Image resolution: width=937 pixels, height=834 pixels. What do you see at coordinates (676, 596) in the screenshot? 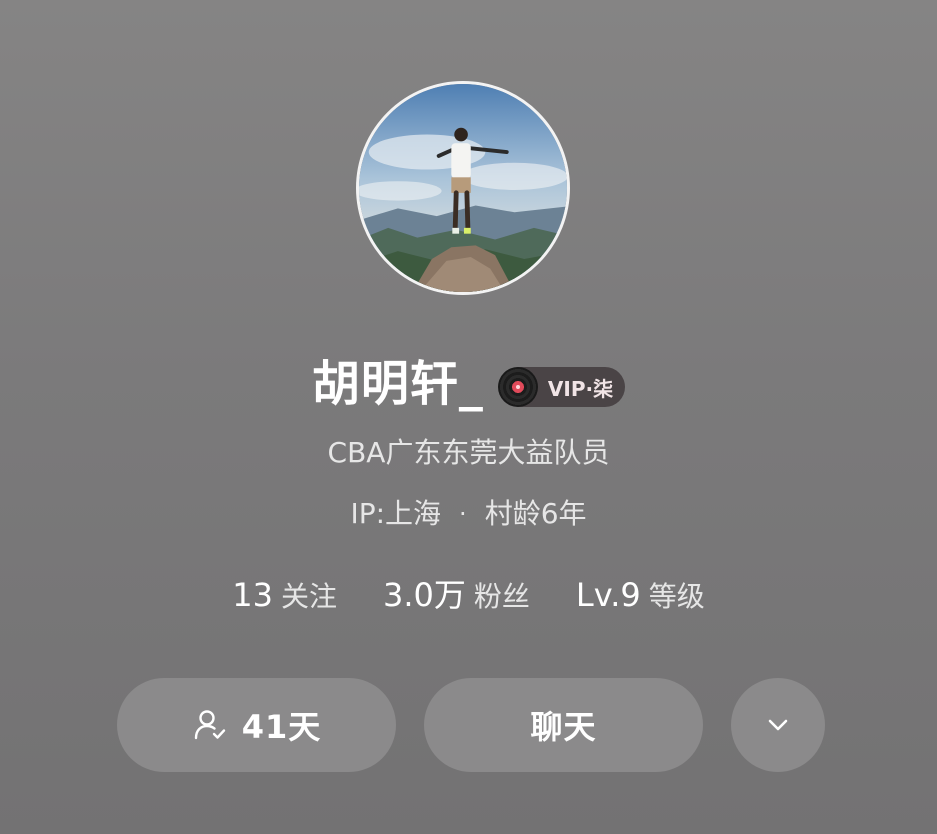
I see `stat-label: 等级` at bounding box center [676, 596].